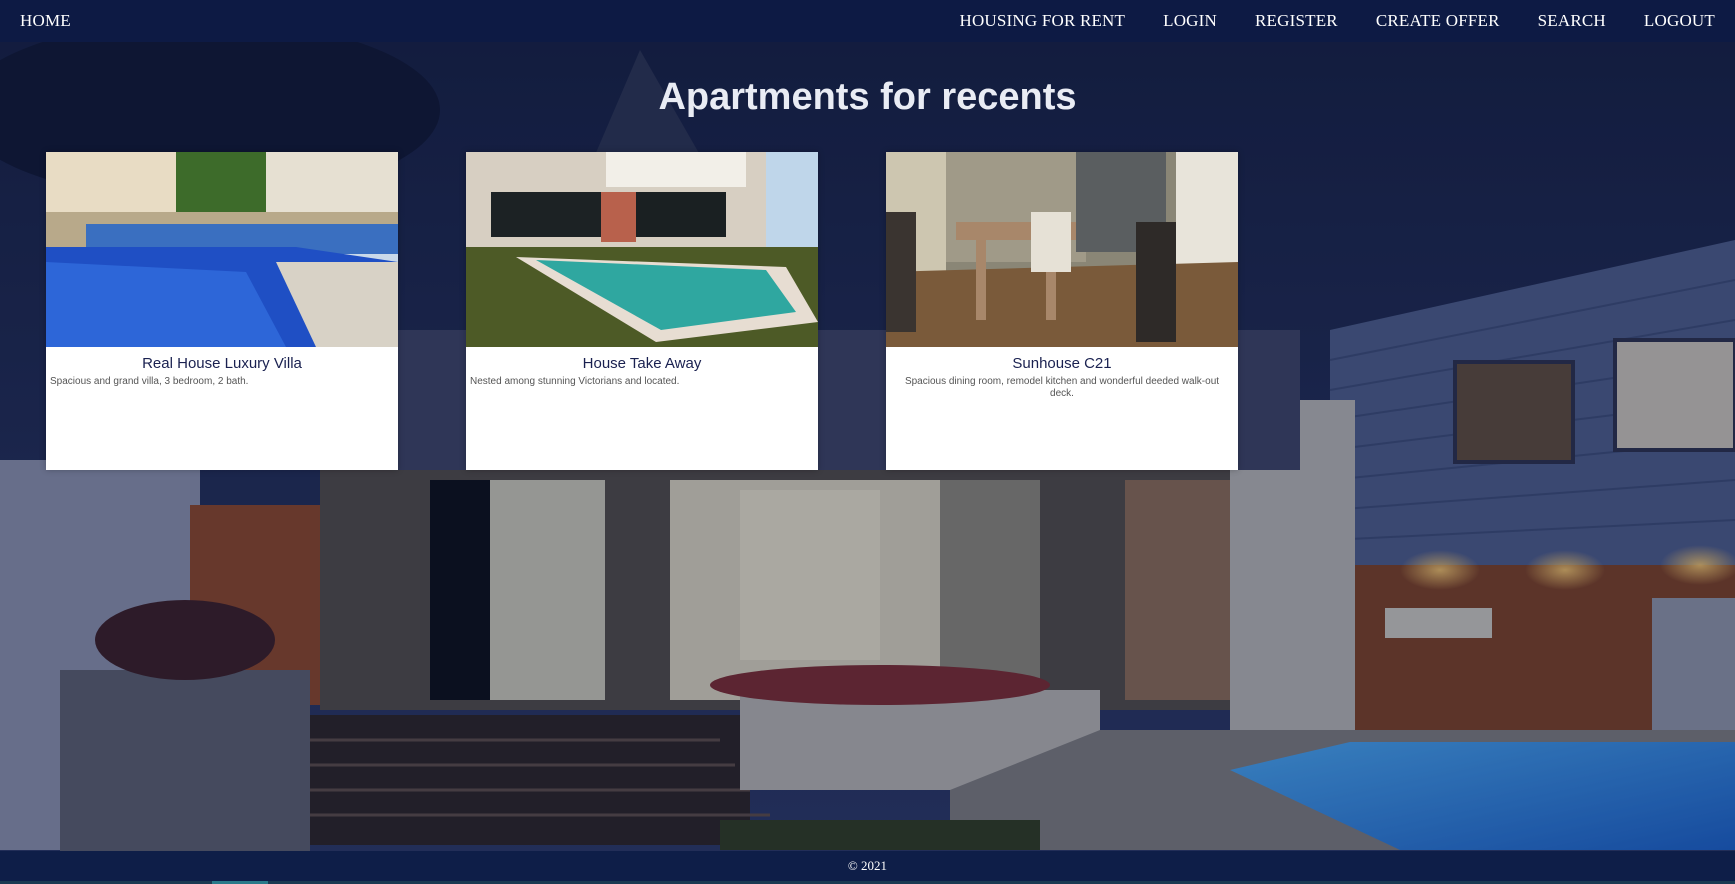  What do you see at coordinates (222, 249) in the screenshot?
I see `villa-pool-photo` at bounding box center [222, 249].